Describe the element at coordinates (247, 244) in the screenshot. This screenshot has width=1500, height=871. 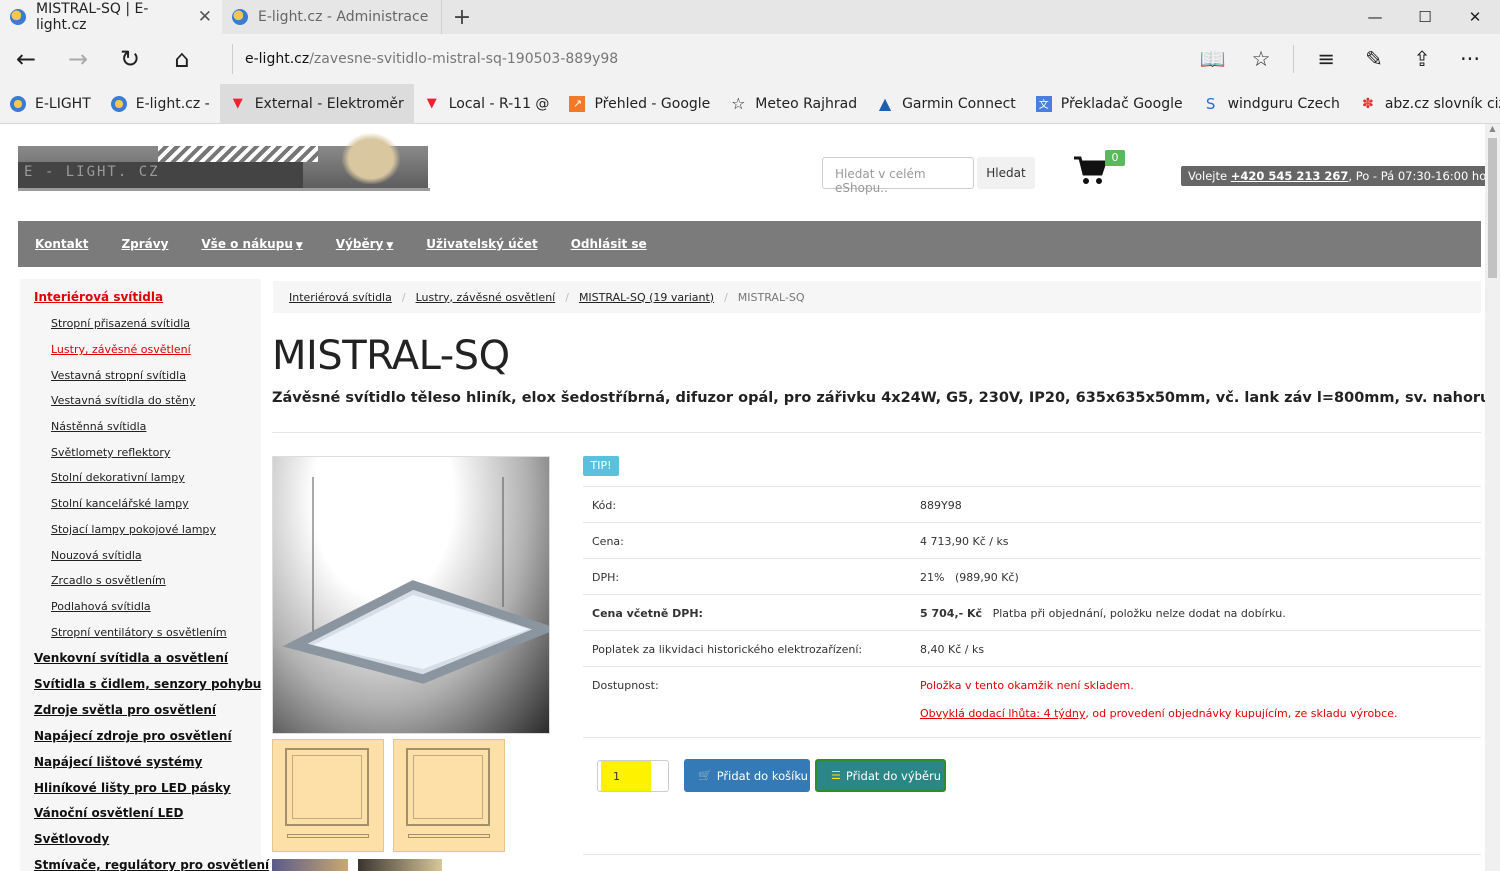
I see `nav-label: Vše o nákupu` at that location.